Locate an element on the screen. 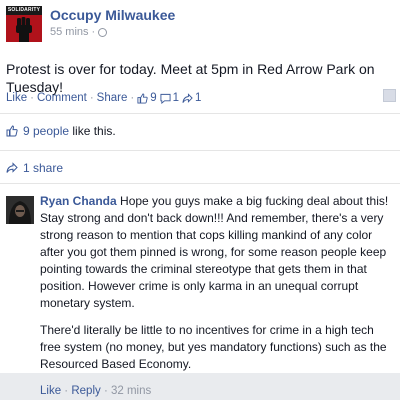  comment-author-link: Ryan Chanda is located at coordinates (78, 201).